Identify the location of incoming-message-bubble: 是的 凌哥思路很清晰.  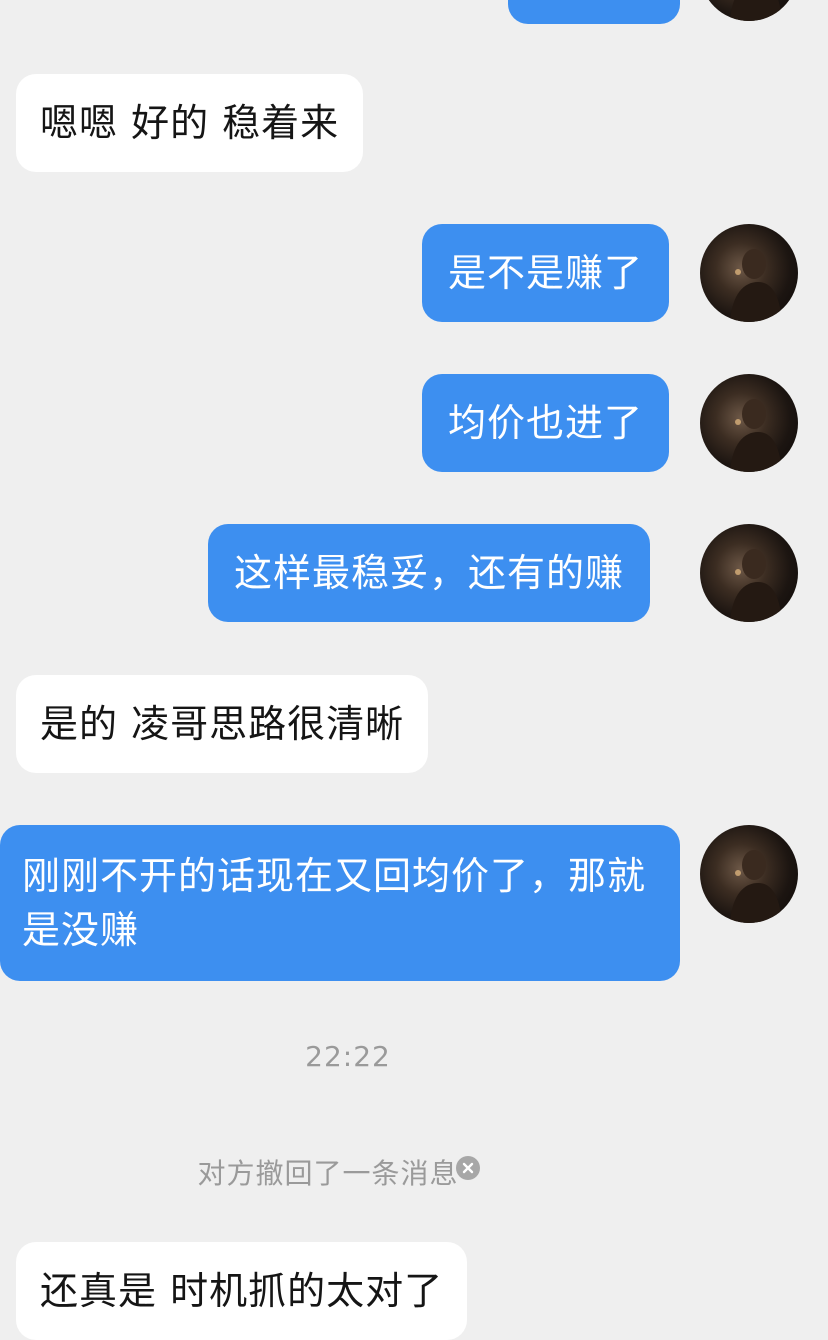
(222, 724).